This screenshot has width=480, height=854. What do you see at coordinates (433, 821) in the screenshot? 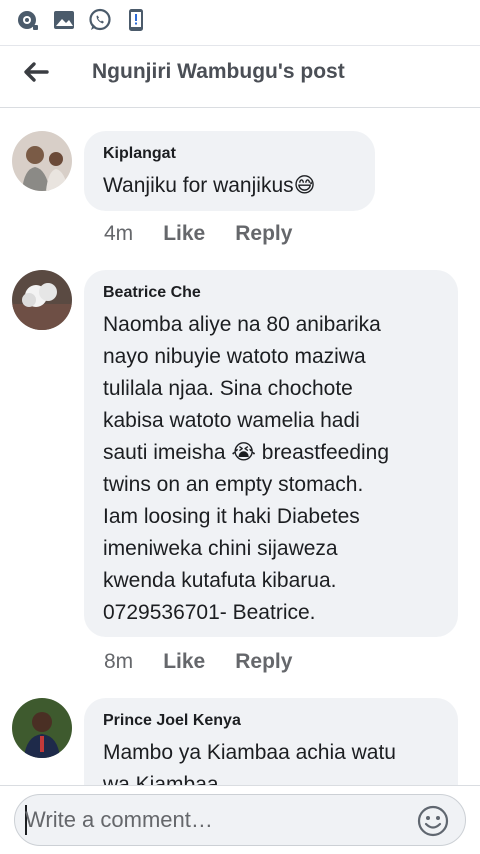
I see `smiley-face-icon` at bounding box center [433, 821].